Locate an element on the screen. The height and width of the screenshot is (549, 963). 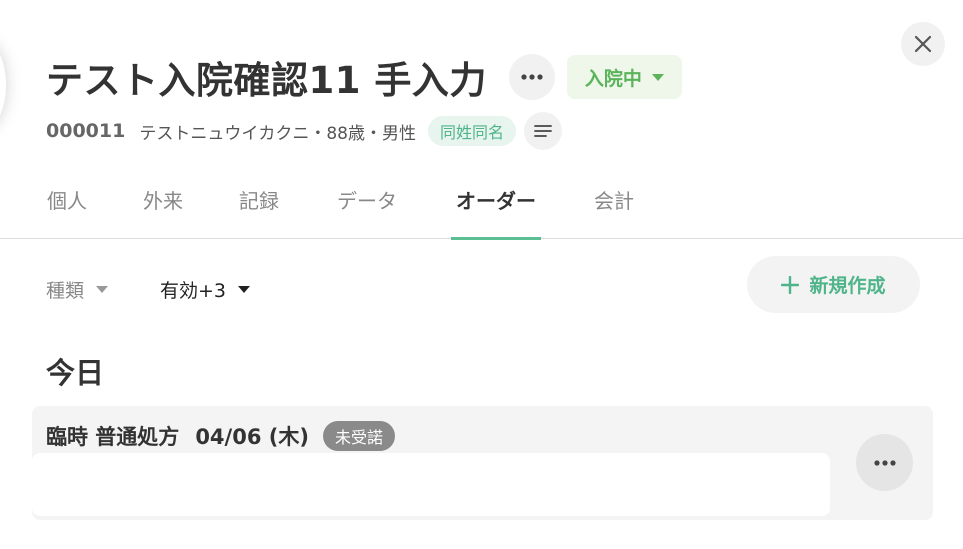
order-title: 臨時 普通処方 is located at coordinates (113, 437).